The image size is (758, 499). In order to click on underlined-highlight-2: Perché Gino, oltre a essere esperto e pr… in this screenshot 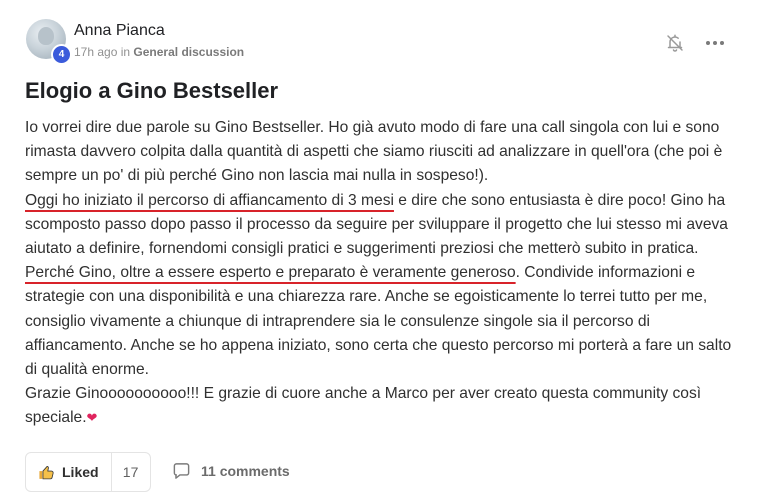, I will do `click(270, 273)`.